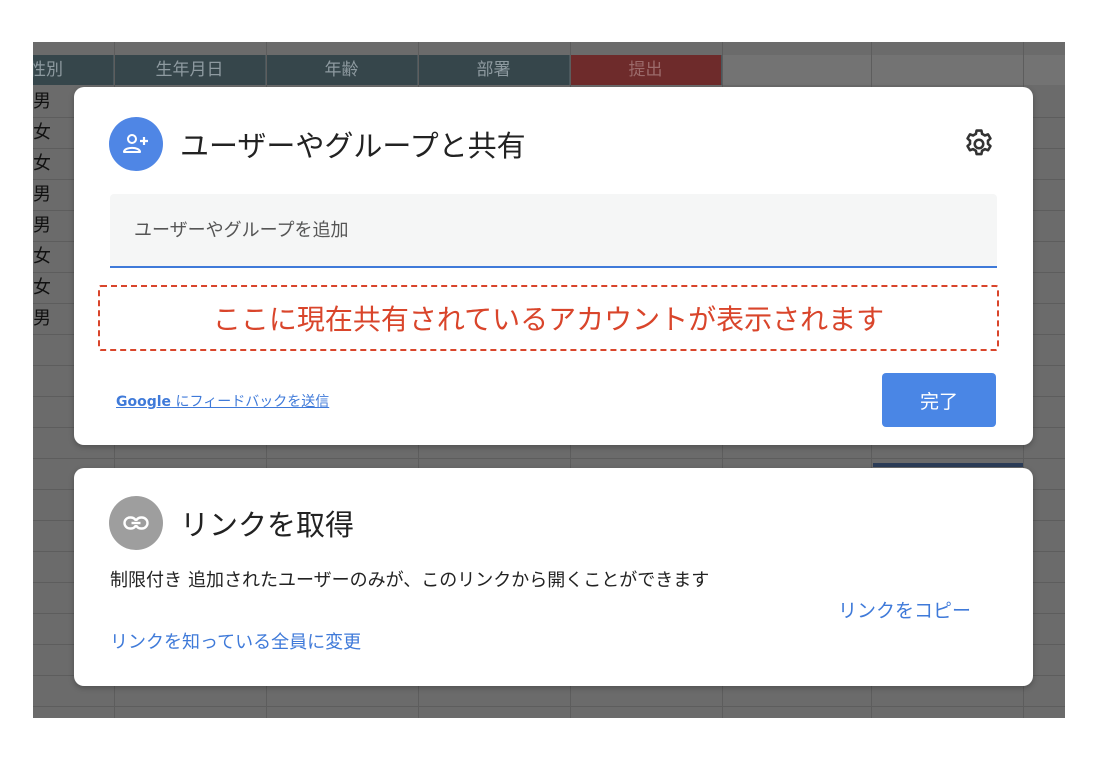 The height and width of the screenshot is (762, 1102). What do you see at coordinates (190, 70) in the screenshot?
I see `header-birthdate: 生年月日` at bounding box center [190, 70].